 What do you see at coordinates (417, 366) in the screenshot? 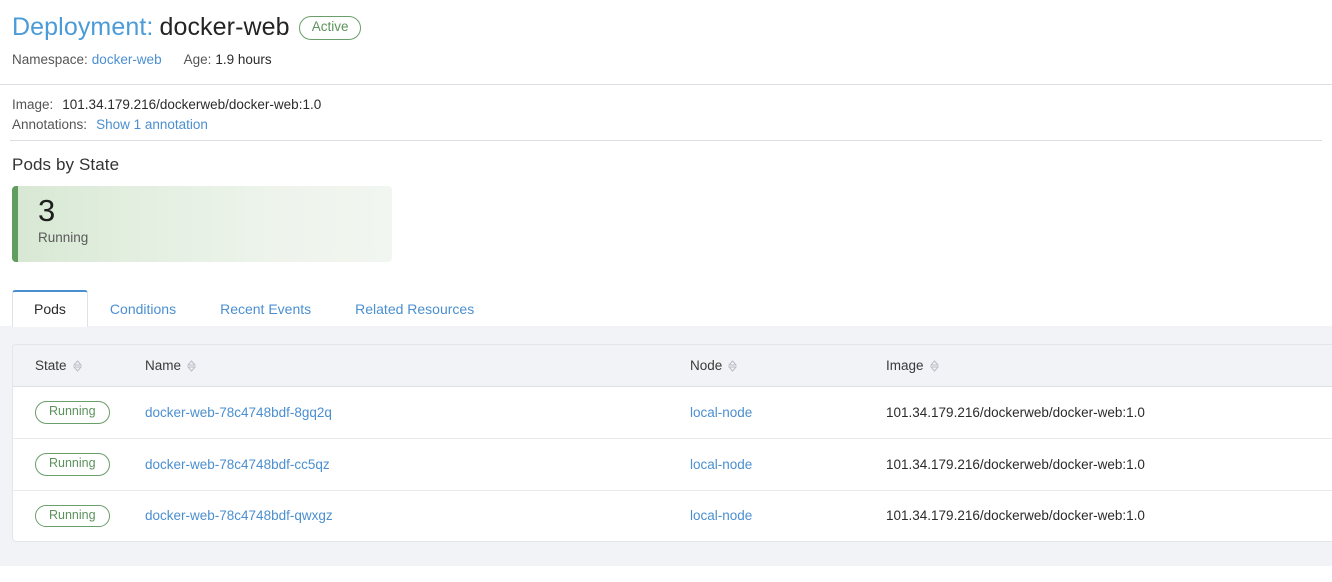
I see `column-header-name: Name` at bounding box center [417, 366].